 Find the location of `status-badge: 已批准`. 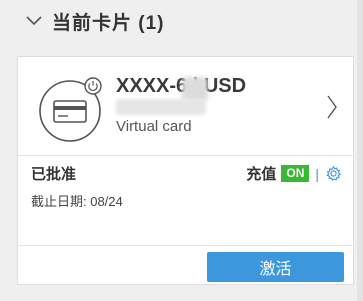

status-badge: 已批准 is located at coordinates (54, 174).